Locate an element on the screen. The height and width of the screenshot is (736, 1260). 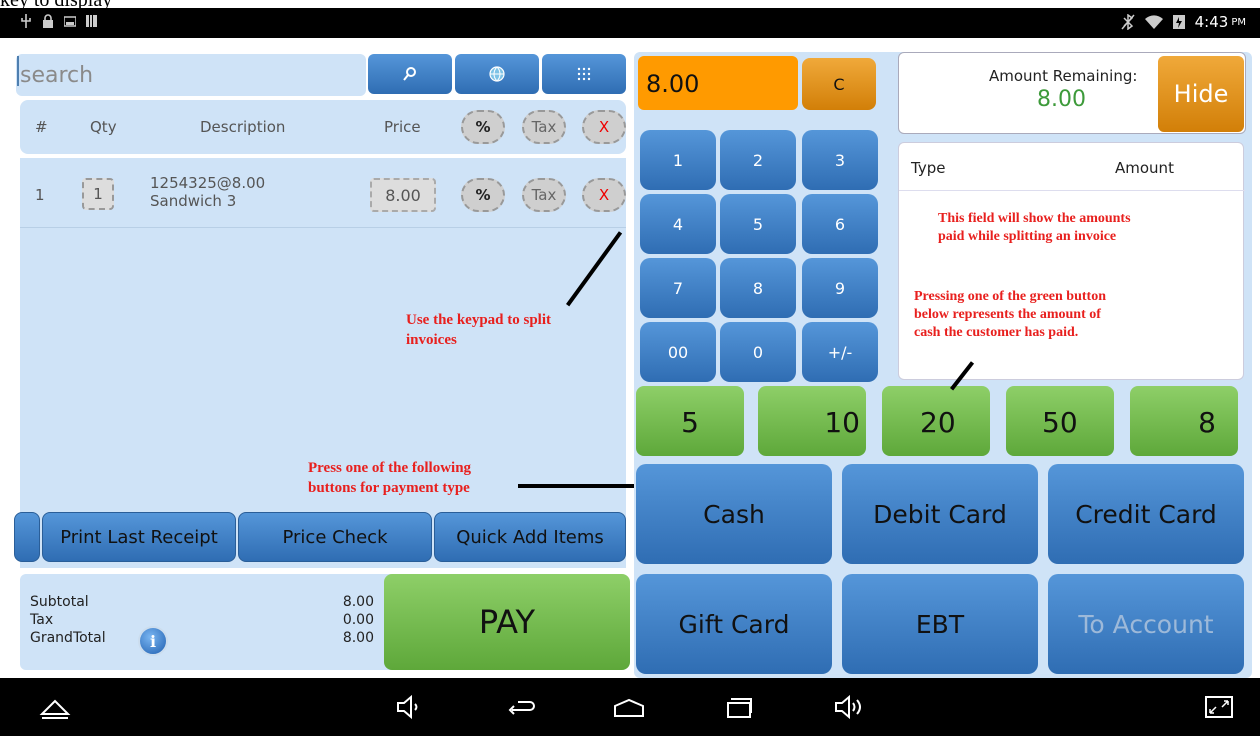
payments-type-header: Type is located at coordinates (928, 168).